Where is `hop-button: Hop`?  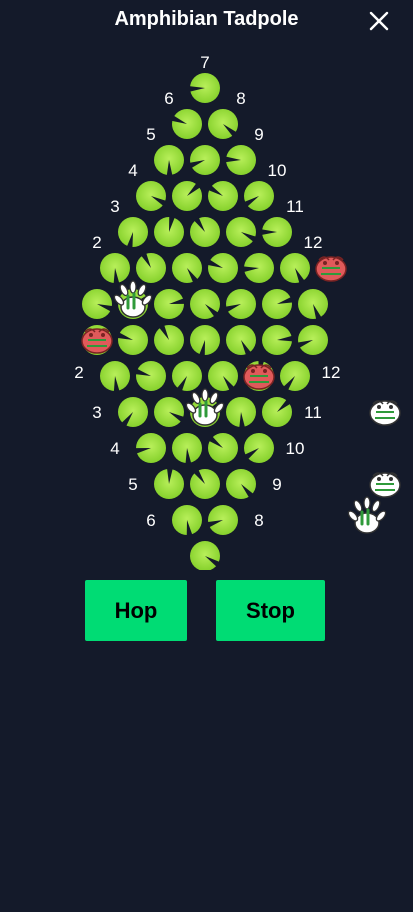
hop-button: Hop is located at coordinates (136, 610).